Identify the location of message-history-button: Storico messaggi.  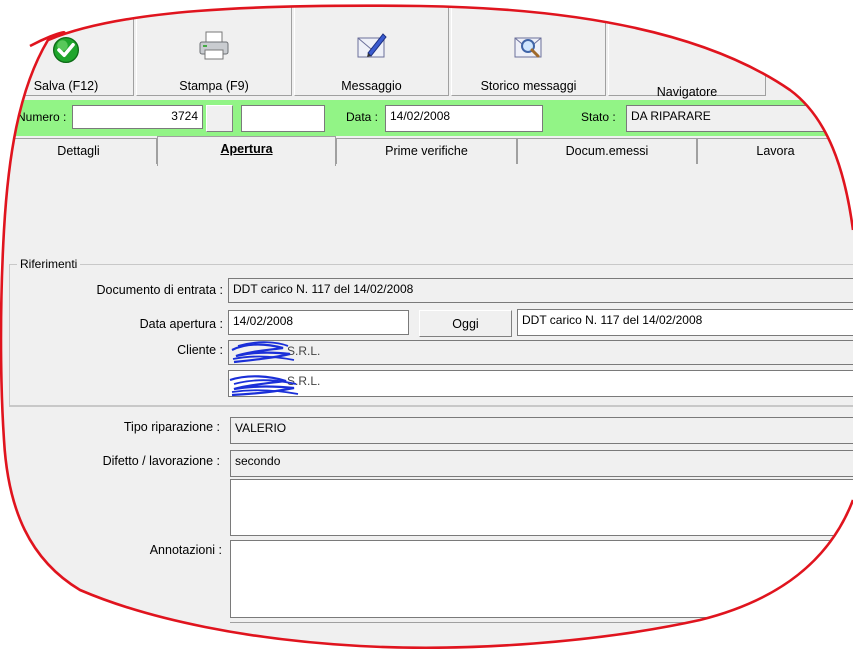
(528, 51).